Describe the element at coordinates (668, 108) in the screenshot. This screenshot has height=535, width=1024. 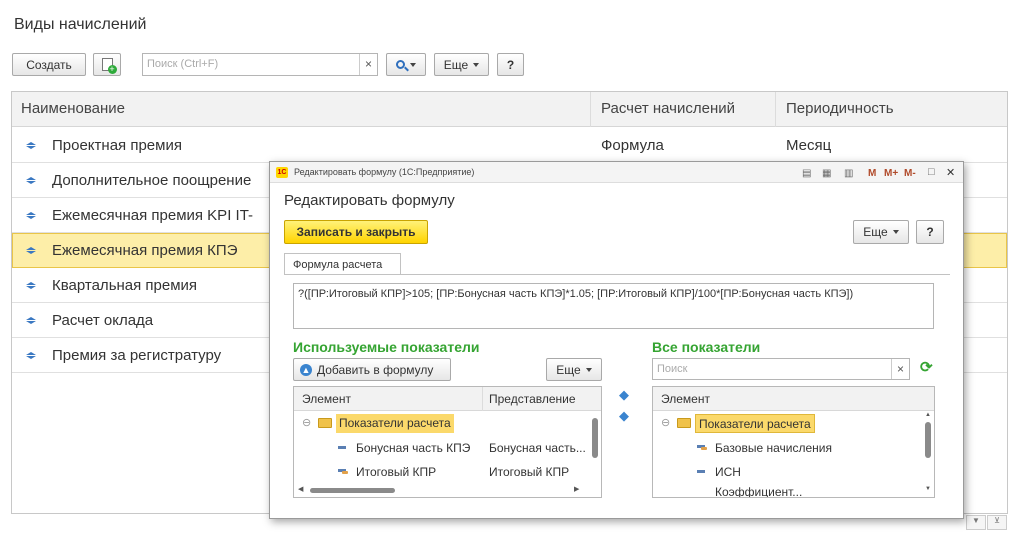
I see `column-header-calc: Расчет начислений` at that location.